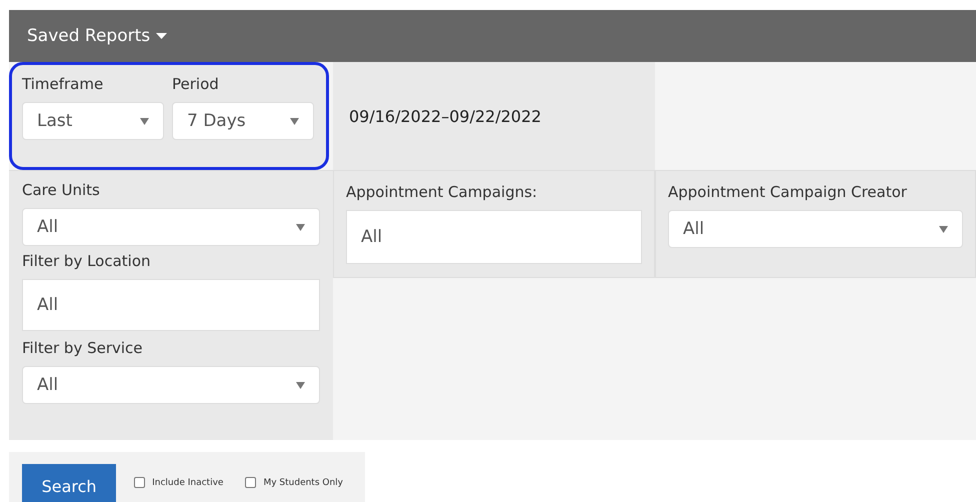 The image size is (976, 502). I want to click on checkbox-label: My Students Only, so click(303, 483).